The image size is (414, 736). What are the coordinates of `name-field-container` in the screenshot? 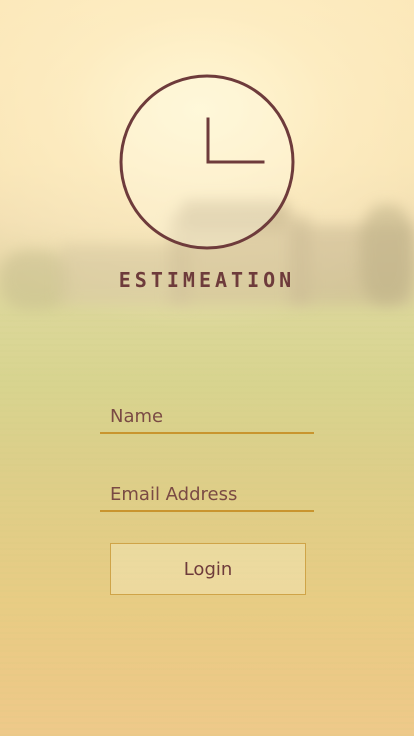 It's located at (207, 417).